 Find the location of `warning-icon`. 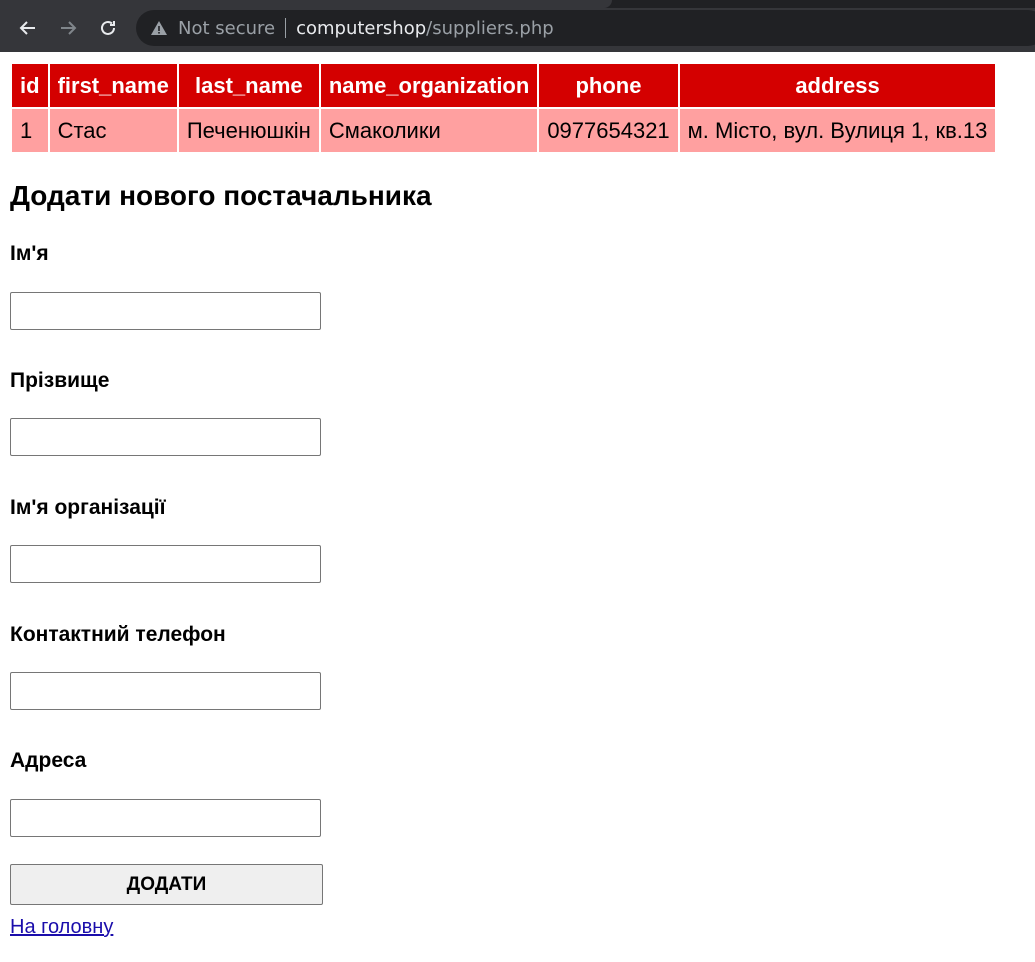

warning-icon is located at coordinates (159, 28).